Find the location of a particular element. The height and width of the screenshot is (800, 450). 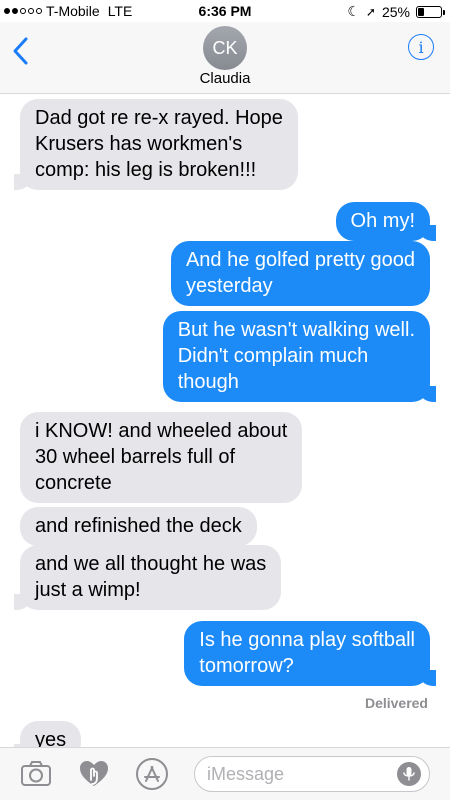

delivered-status: Delivered is located at coordinates (396, 703).